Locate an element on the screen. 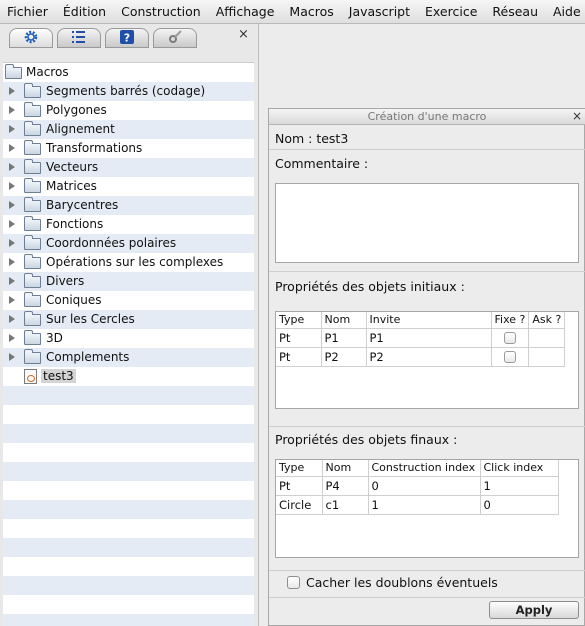 The image size is (585, 626). cell-construction-index: 1 is located at coordinates (424, 505).